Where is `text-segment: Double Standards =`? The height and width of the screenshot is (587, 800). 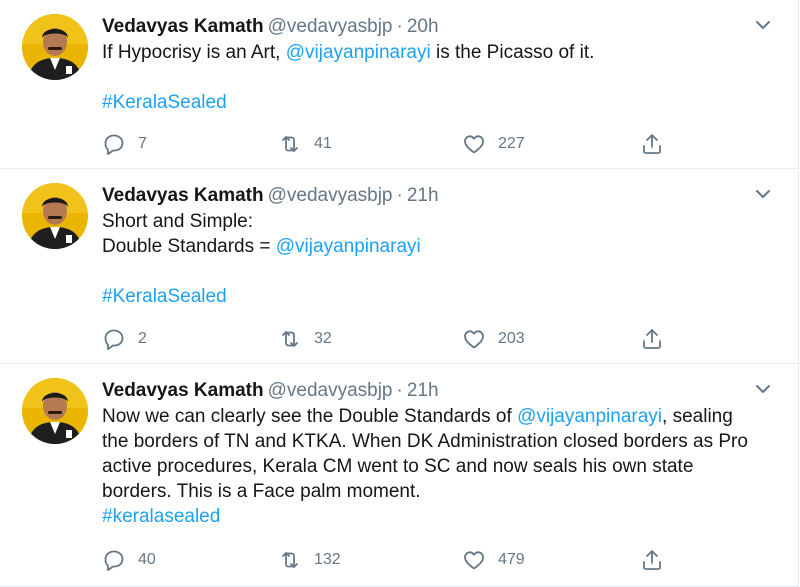
text-segment: Double Standards = is located at coordinates (189, 246).